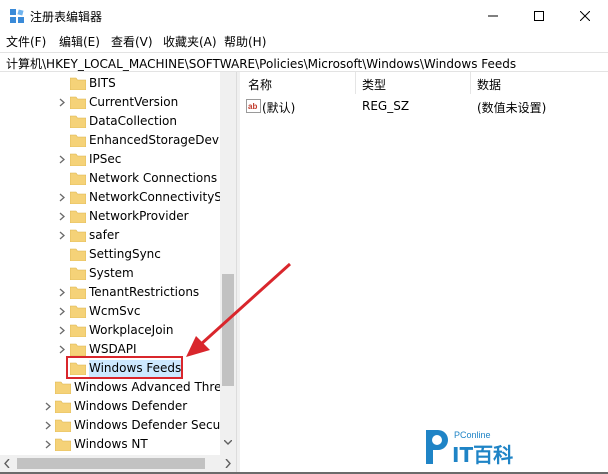  I want to click on pconline-watermark: PConline IT百科, so click(469, 448).